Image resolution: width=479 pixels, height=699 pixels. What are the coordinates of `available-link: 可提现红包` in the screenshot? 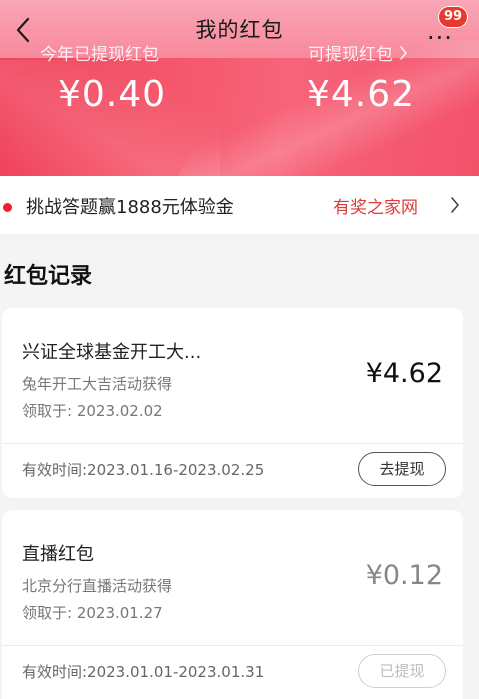 It's located at (358, 52).